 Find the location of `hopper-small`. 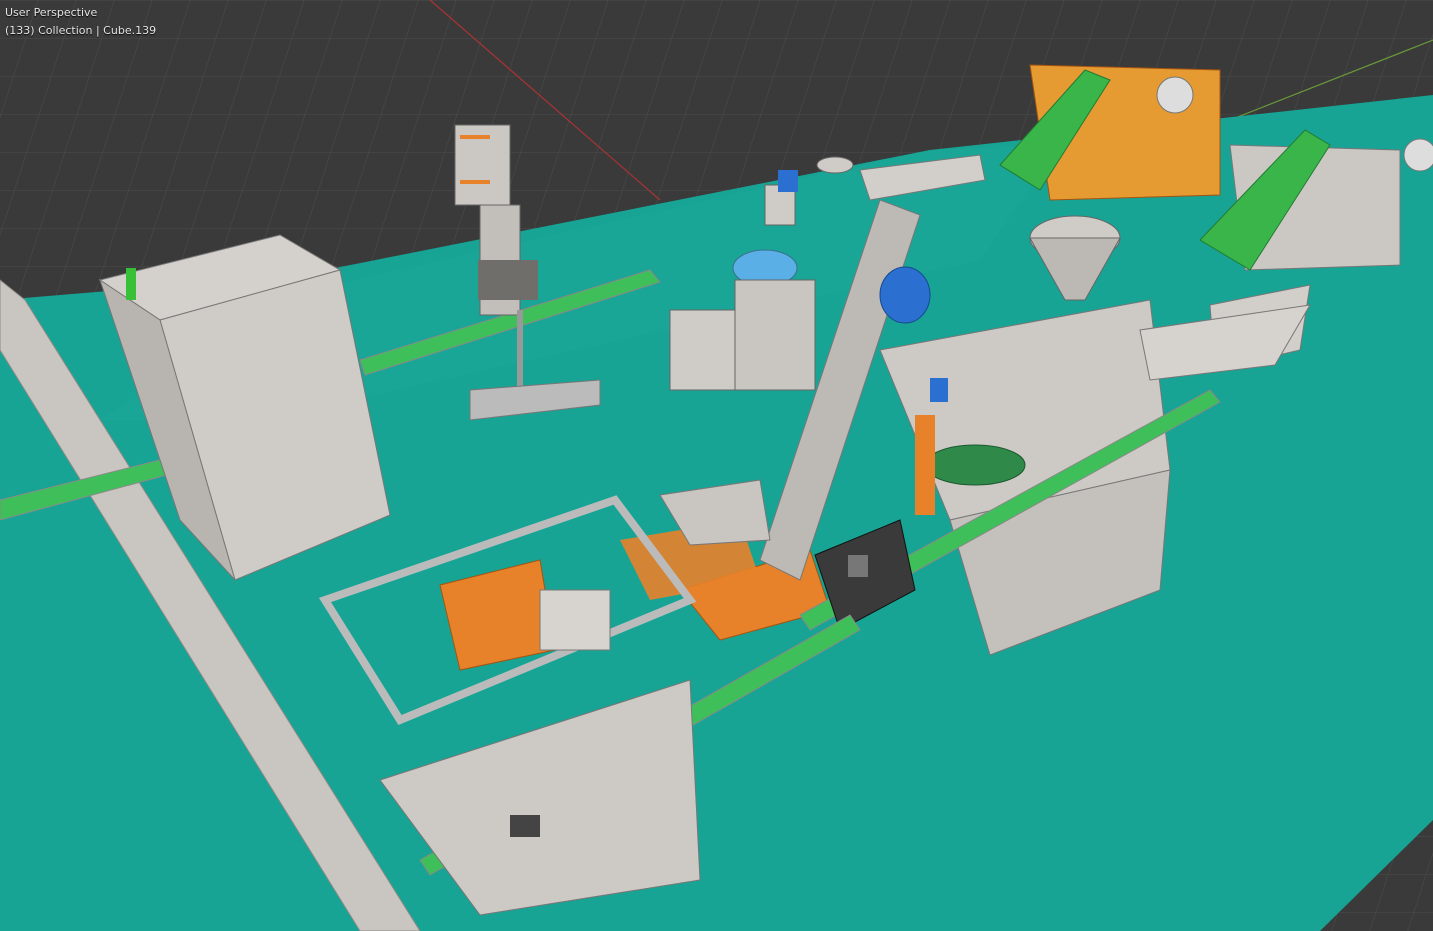

hopper-small is located at coordinates (835, 165).